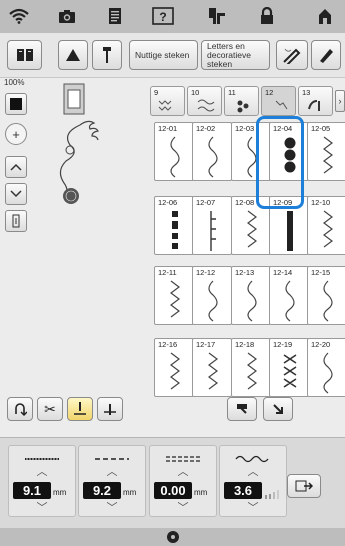  Describe the element at coordinates (163, 55) in the screenshot. I see `tab-utility-stitches: Nuttige steken` at that location.